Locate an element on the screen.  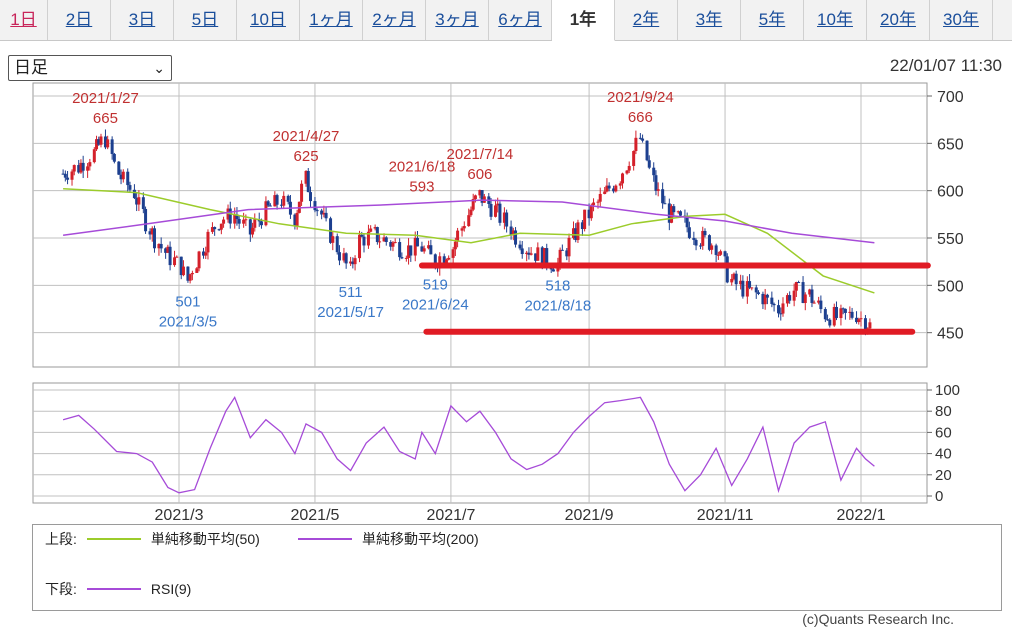
price-tick-label: 650 is located at coordinates (950, 144).